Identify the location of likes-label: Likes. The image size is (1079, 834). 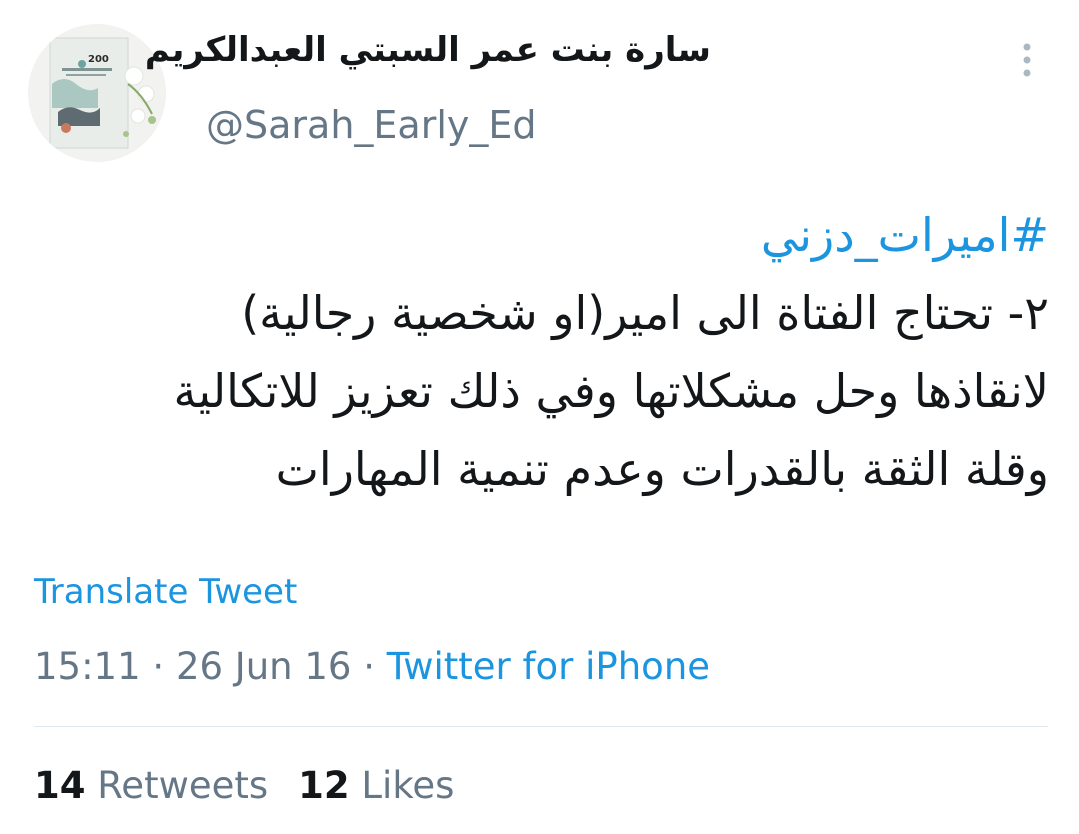
(408, 785).